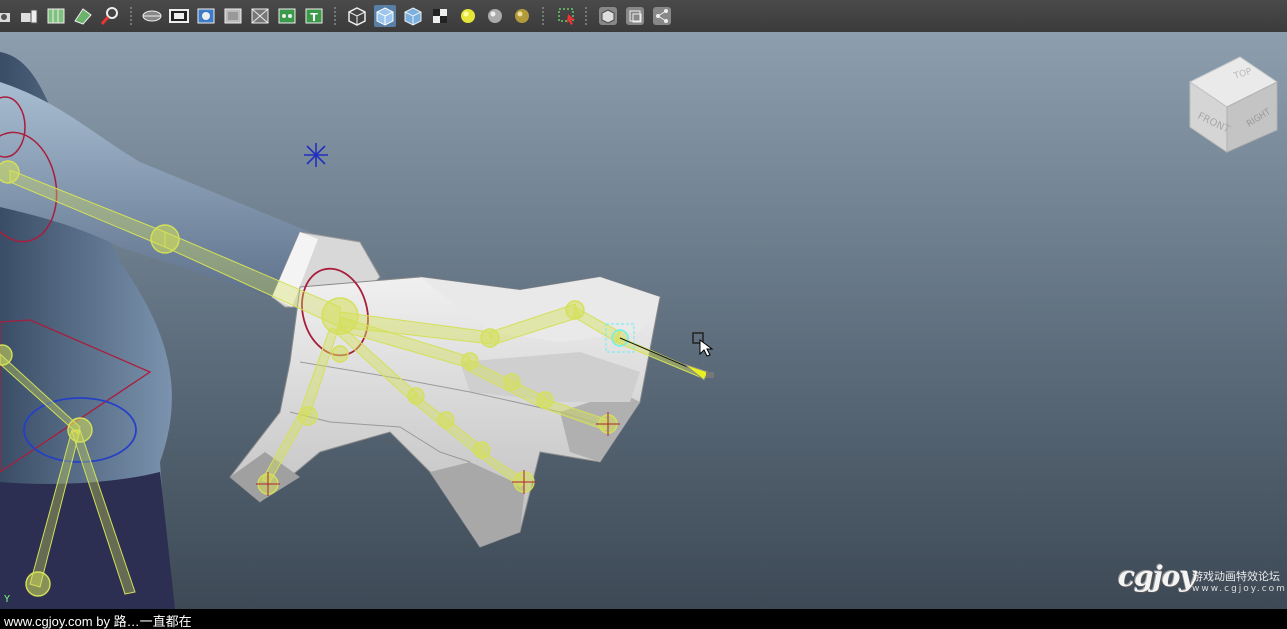 The height and width of the screenshot is (629, 1287). Describe the element at coordinates (385, 16) in the screenshot. I see `smooth-shade-icon` at that location.